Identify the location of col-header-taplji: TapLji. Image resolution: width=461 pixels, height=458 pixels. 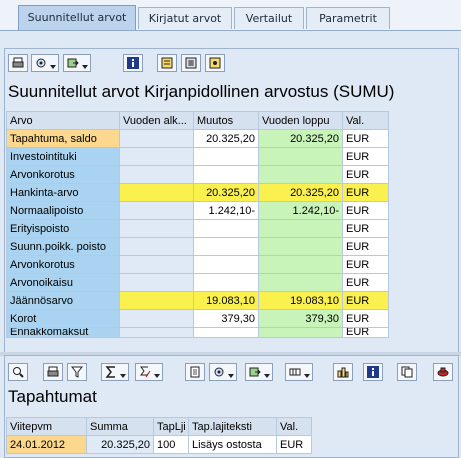
(171, 426).